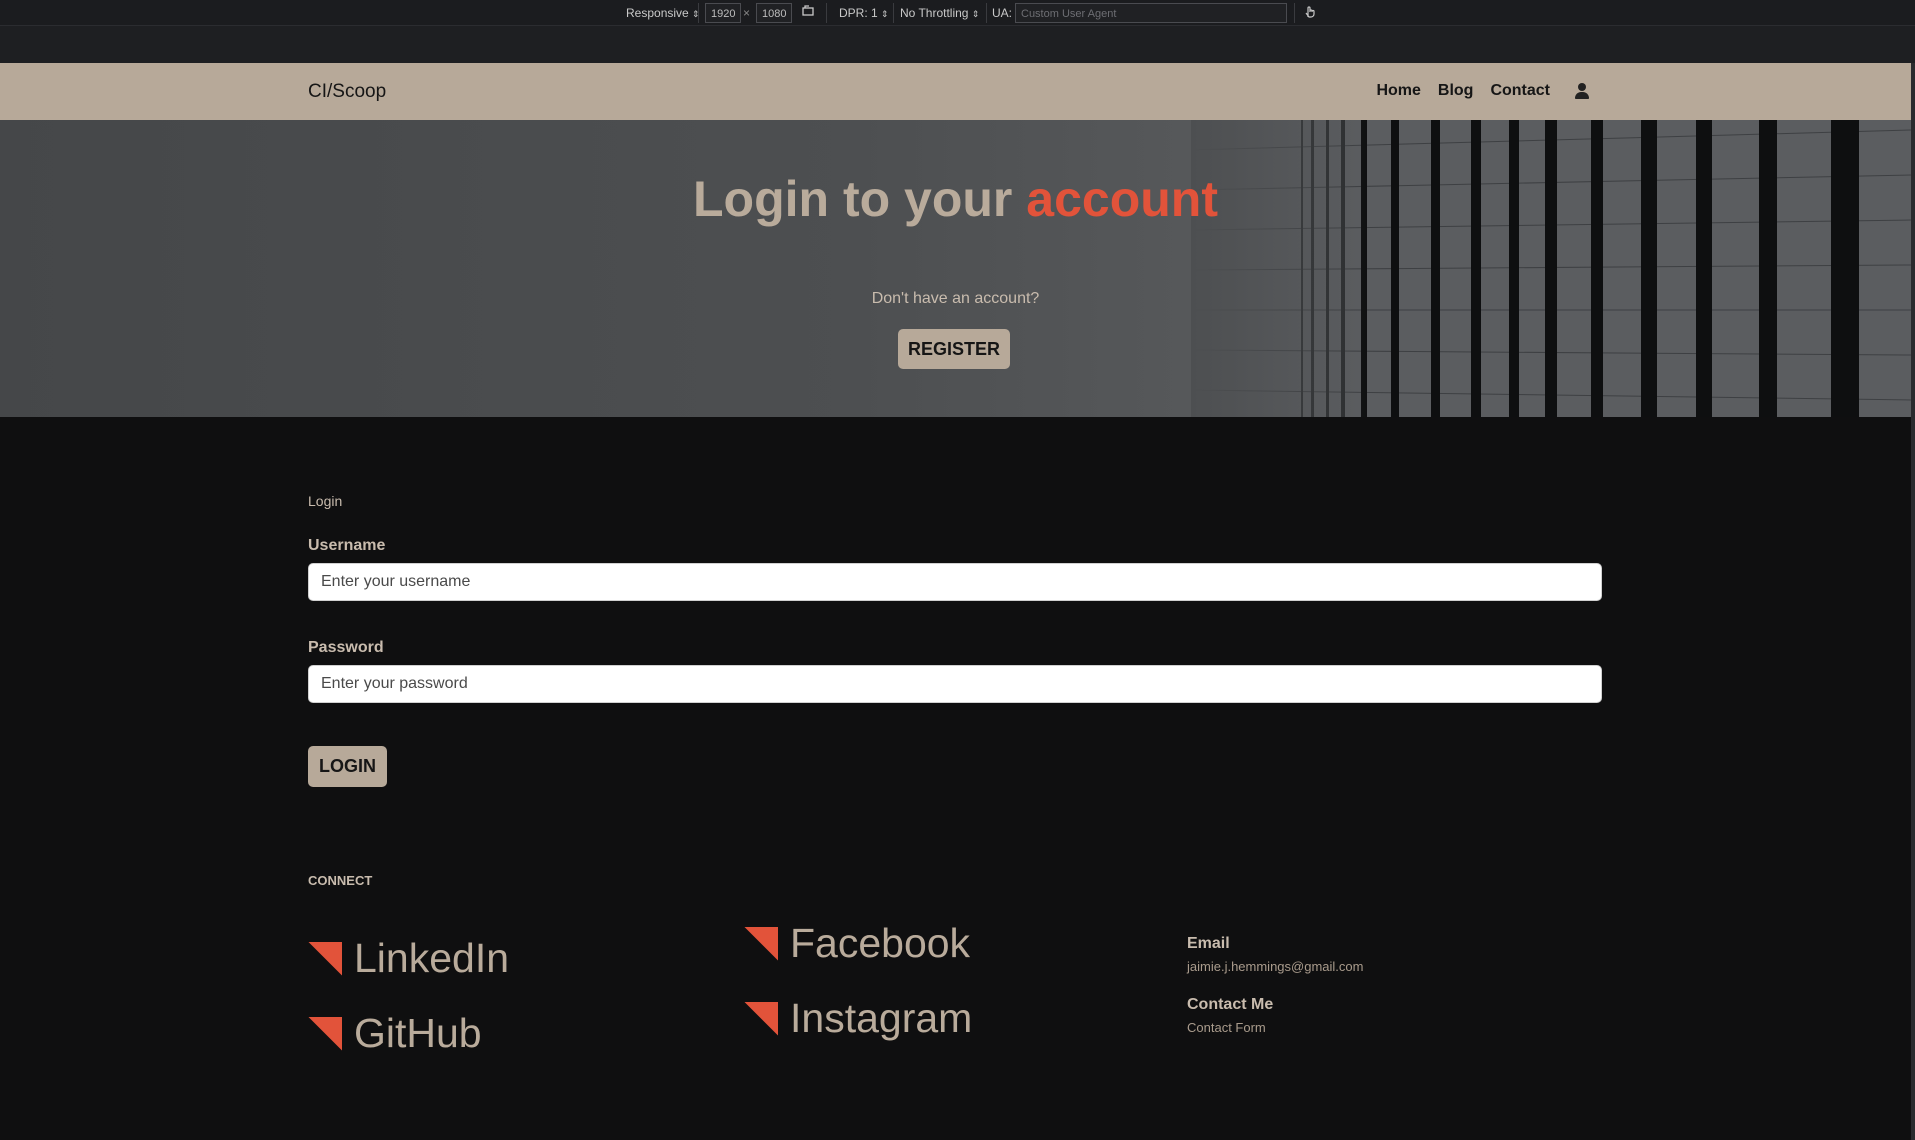  Describe the element at coordinates (1582, 91) in the screenshot. I see `user-icon` at that location.